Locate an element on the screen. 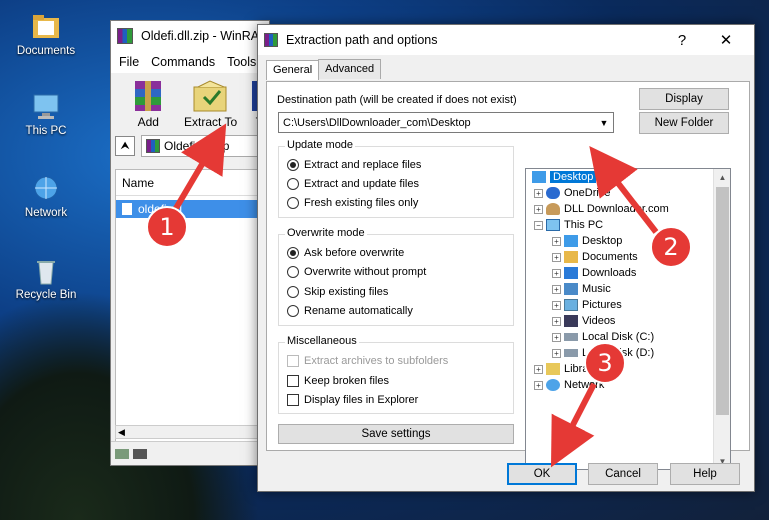 The image size is (769, 520). tree-item-desktop-root: Desktop is located at coordinates (564, 177).